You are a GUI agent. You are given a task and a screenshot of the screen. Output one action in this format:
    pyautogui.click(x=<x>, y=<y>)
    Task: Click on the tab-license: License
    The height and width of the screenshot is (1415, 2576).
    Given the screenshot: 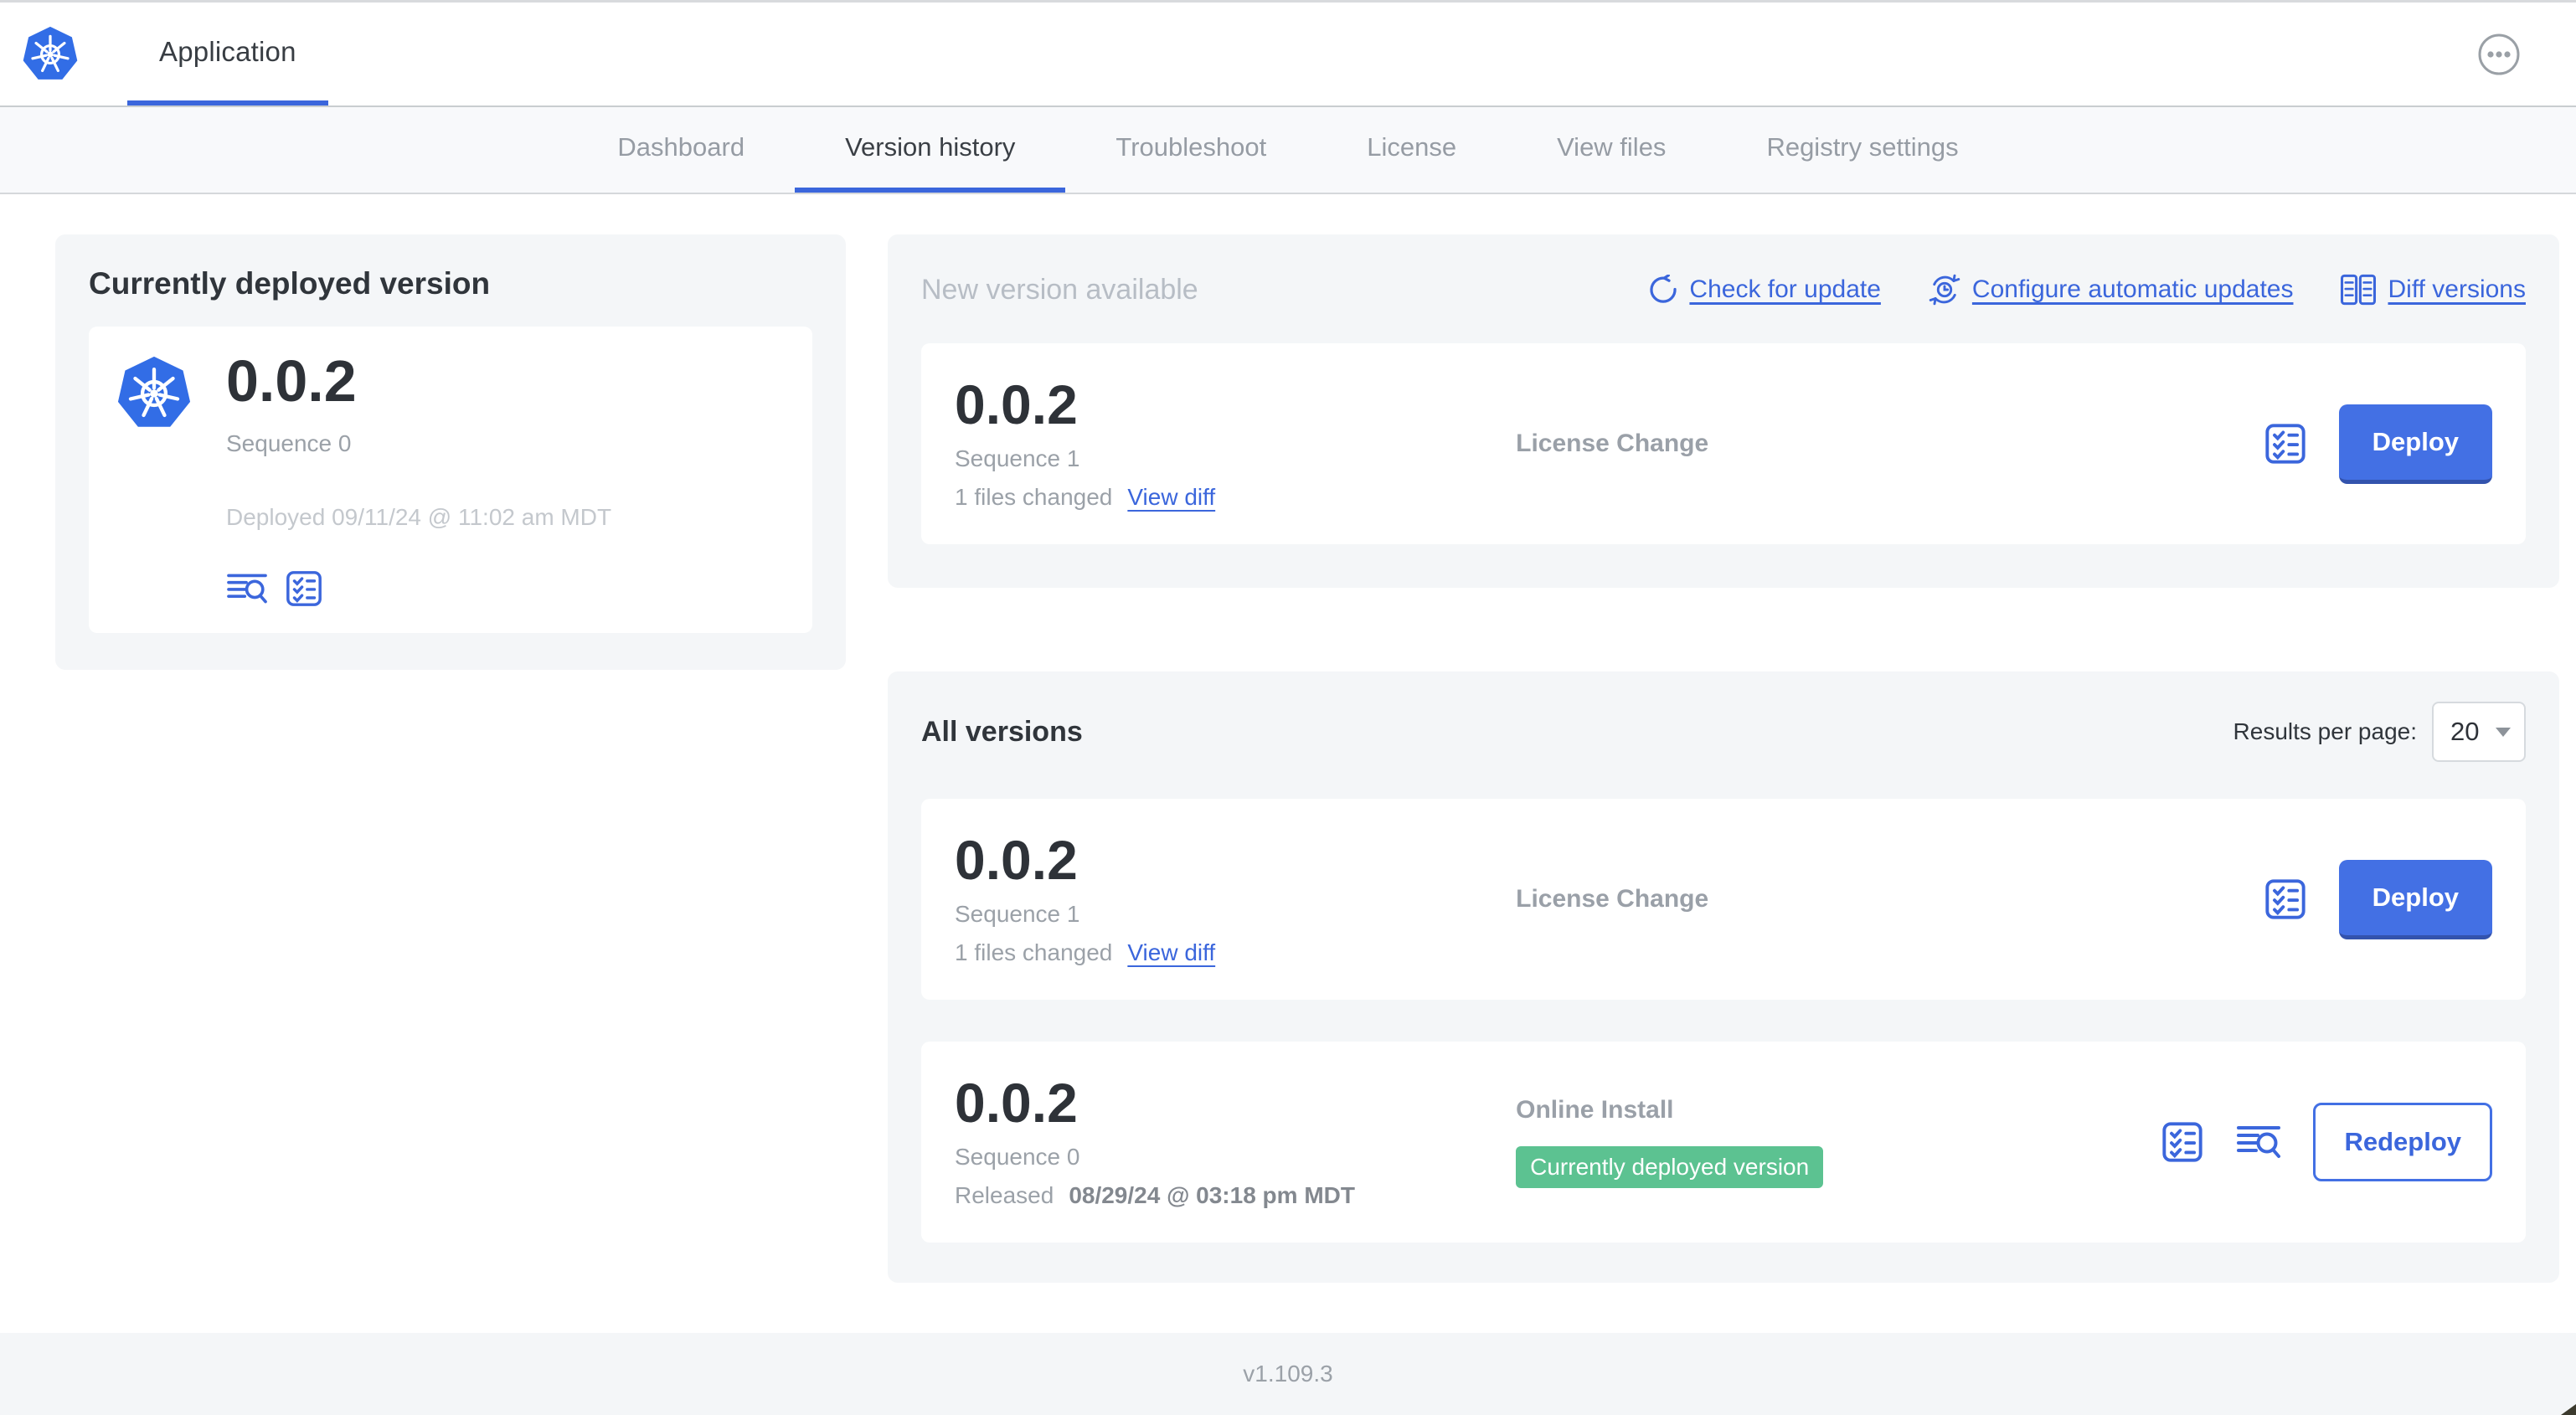 What is the action you would take?
    pyautogui.click(x=1411, y=150)
    